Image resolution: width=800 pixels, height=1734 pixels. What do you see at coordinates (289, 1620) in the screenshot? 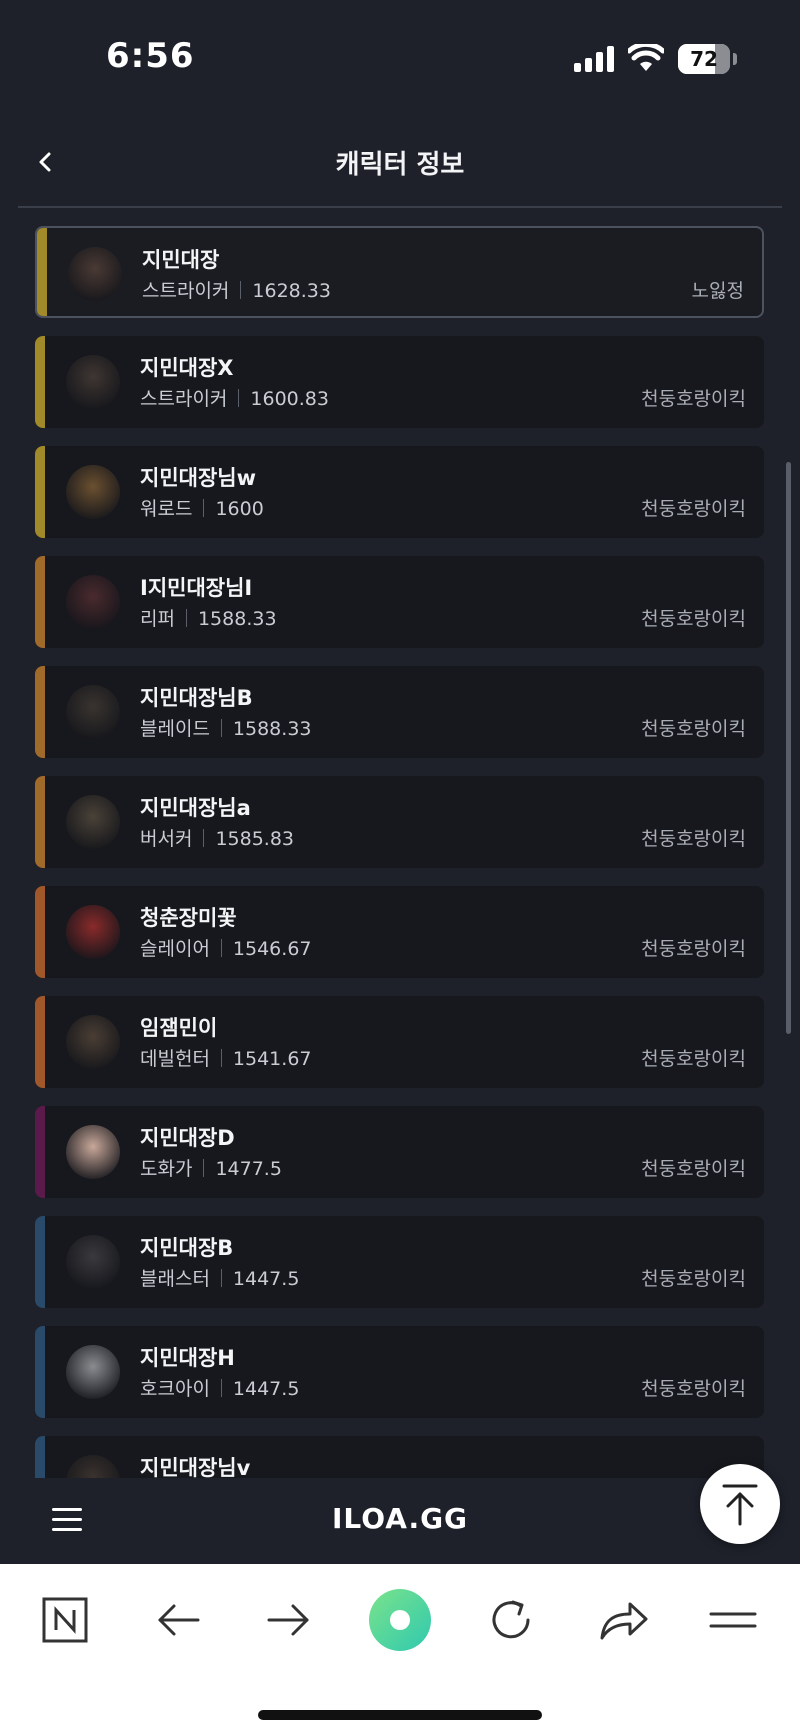
I see `arrow-right-icon` at bounding box center [289, 1620].